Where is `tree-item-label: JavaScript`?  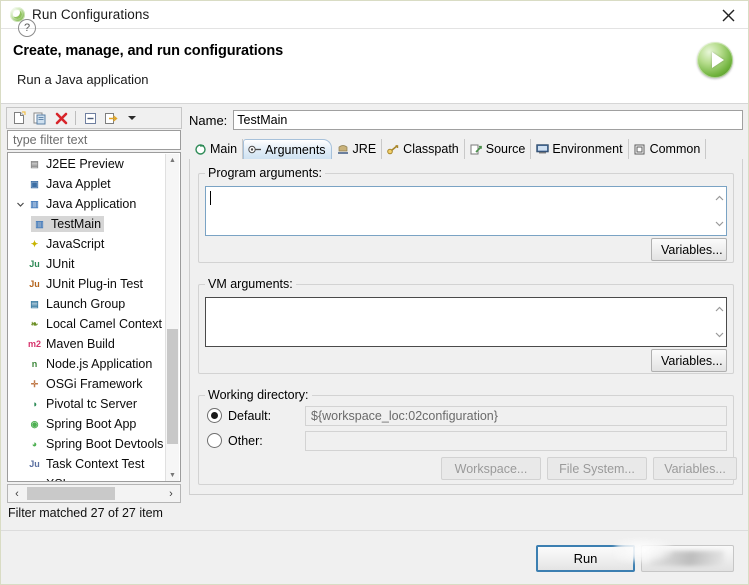 tree-item-label: JavaScript is located at coordinates (75, 244).